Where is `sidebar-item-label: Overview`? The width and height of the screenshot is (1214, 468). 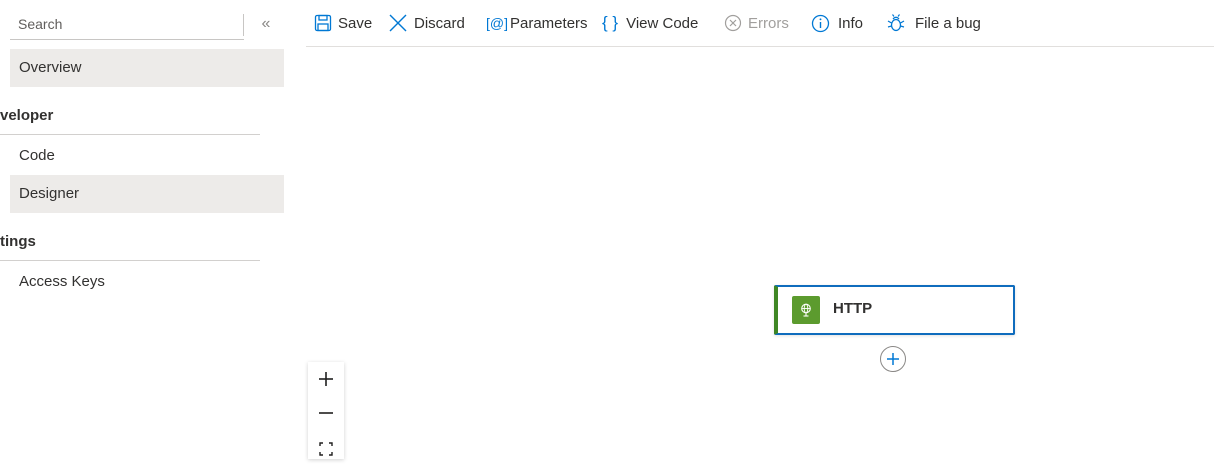
sidebar-item-label: Overview is located at coordinates (50, 67).